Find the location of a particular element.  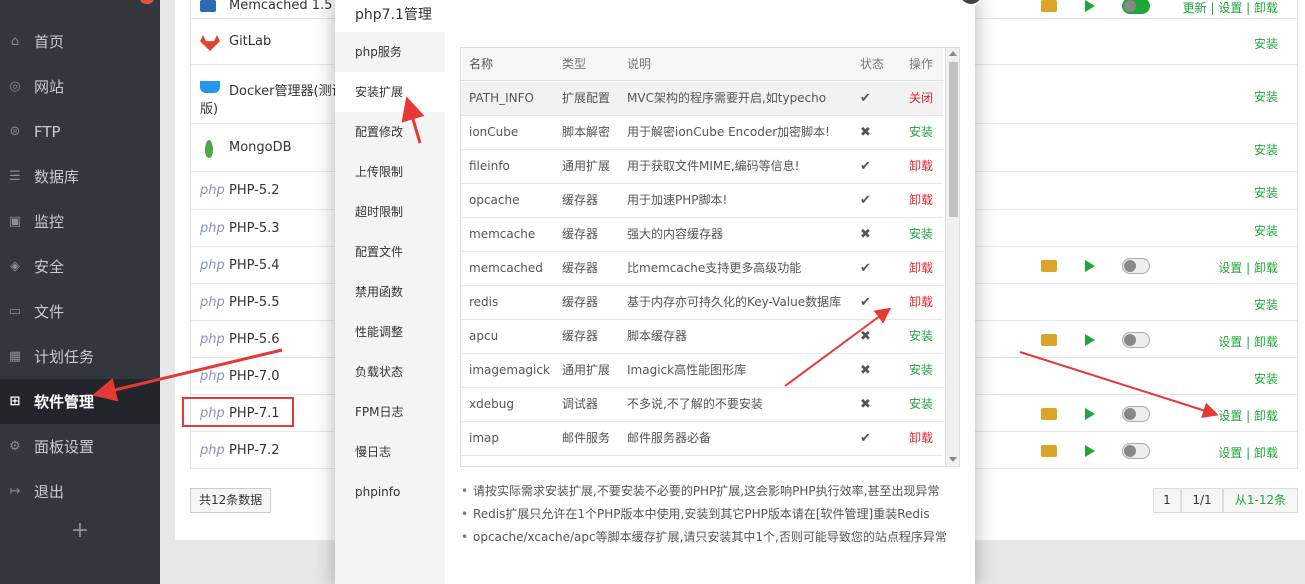

menu-item-1: 安装扩展 is located at coordinates (390, 92).